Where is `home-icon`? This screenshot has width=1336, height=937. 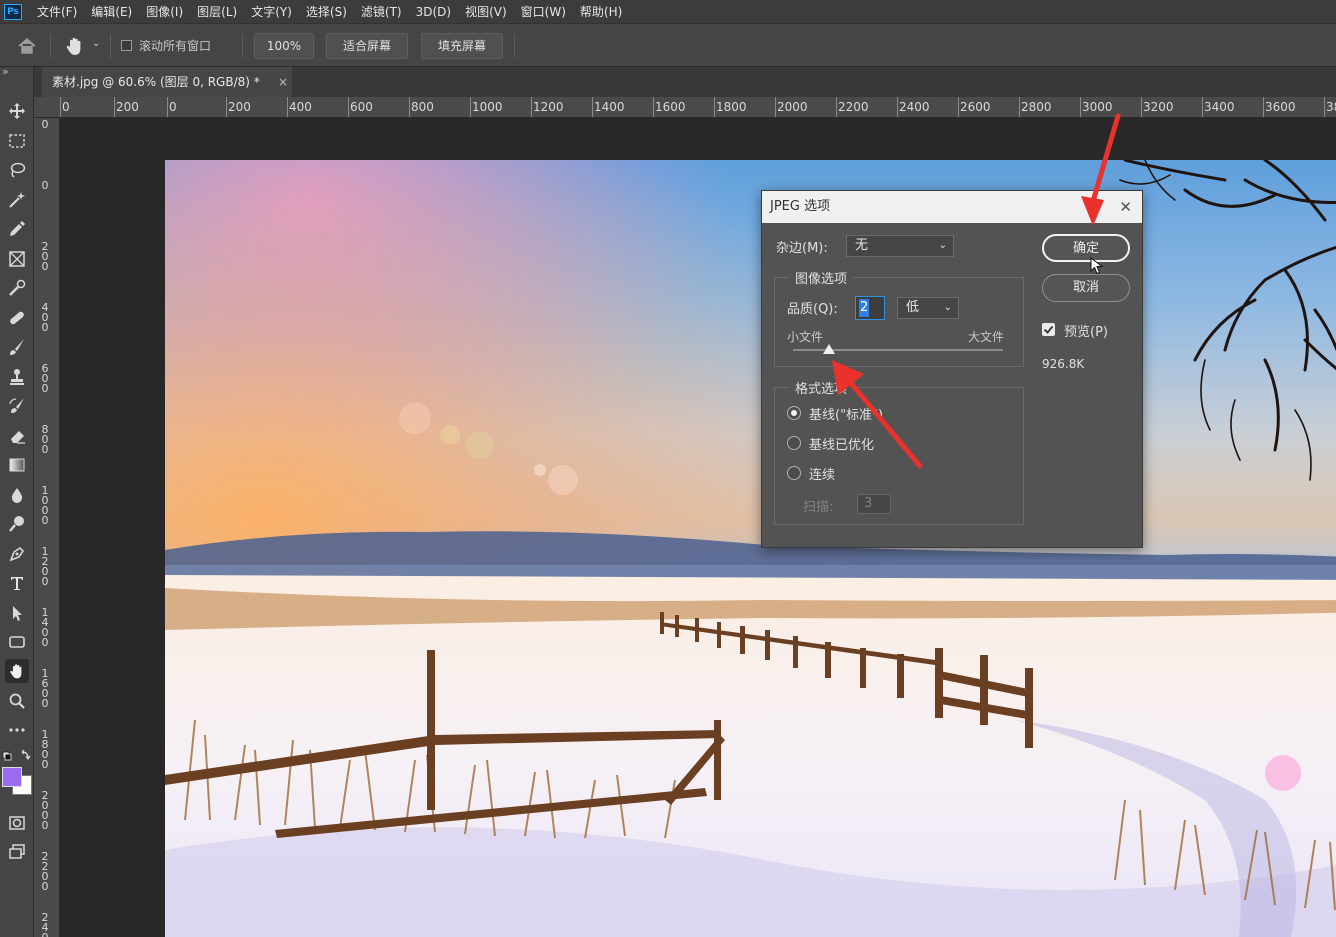
home-icon is located at coordinates (27, 46).